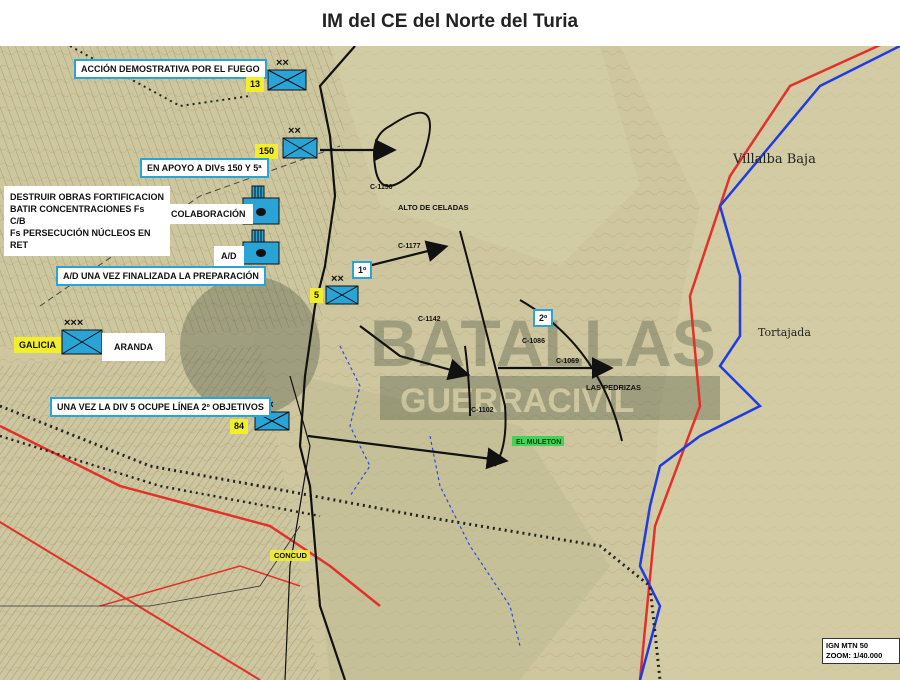 Image resolution: width=900 pixels, height=680 pixels. What do you see at coordinates (239, 426) in the screenshot?
I see `unit-number-84: 84` at bounding box center [239, 426].